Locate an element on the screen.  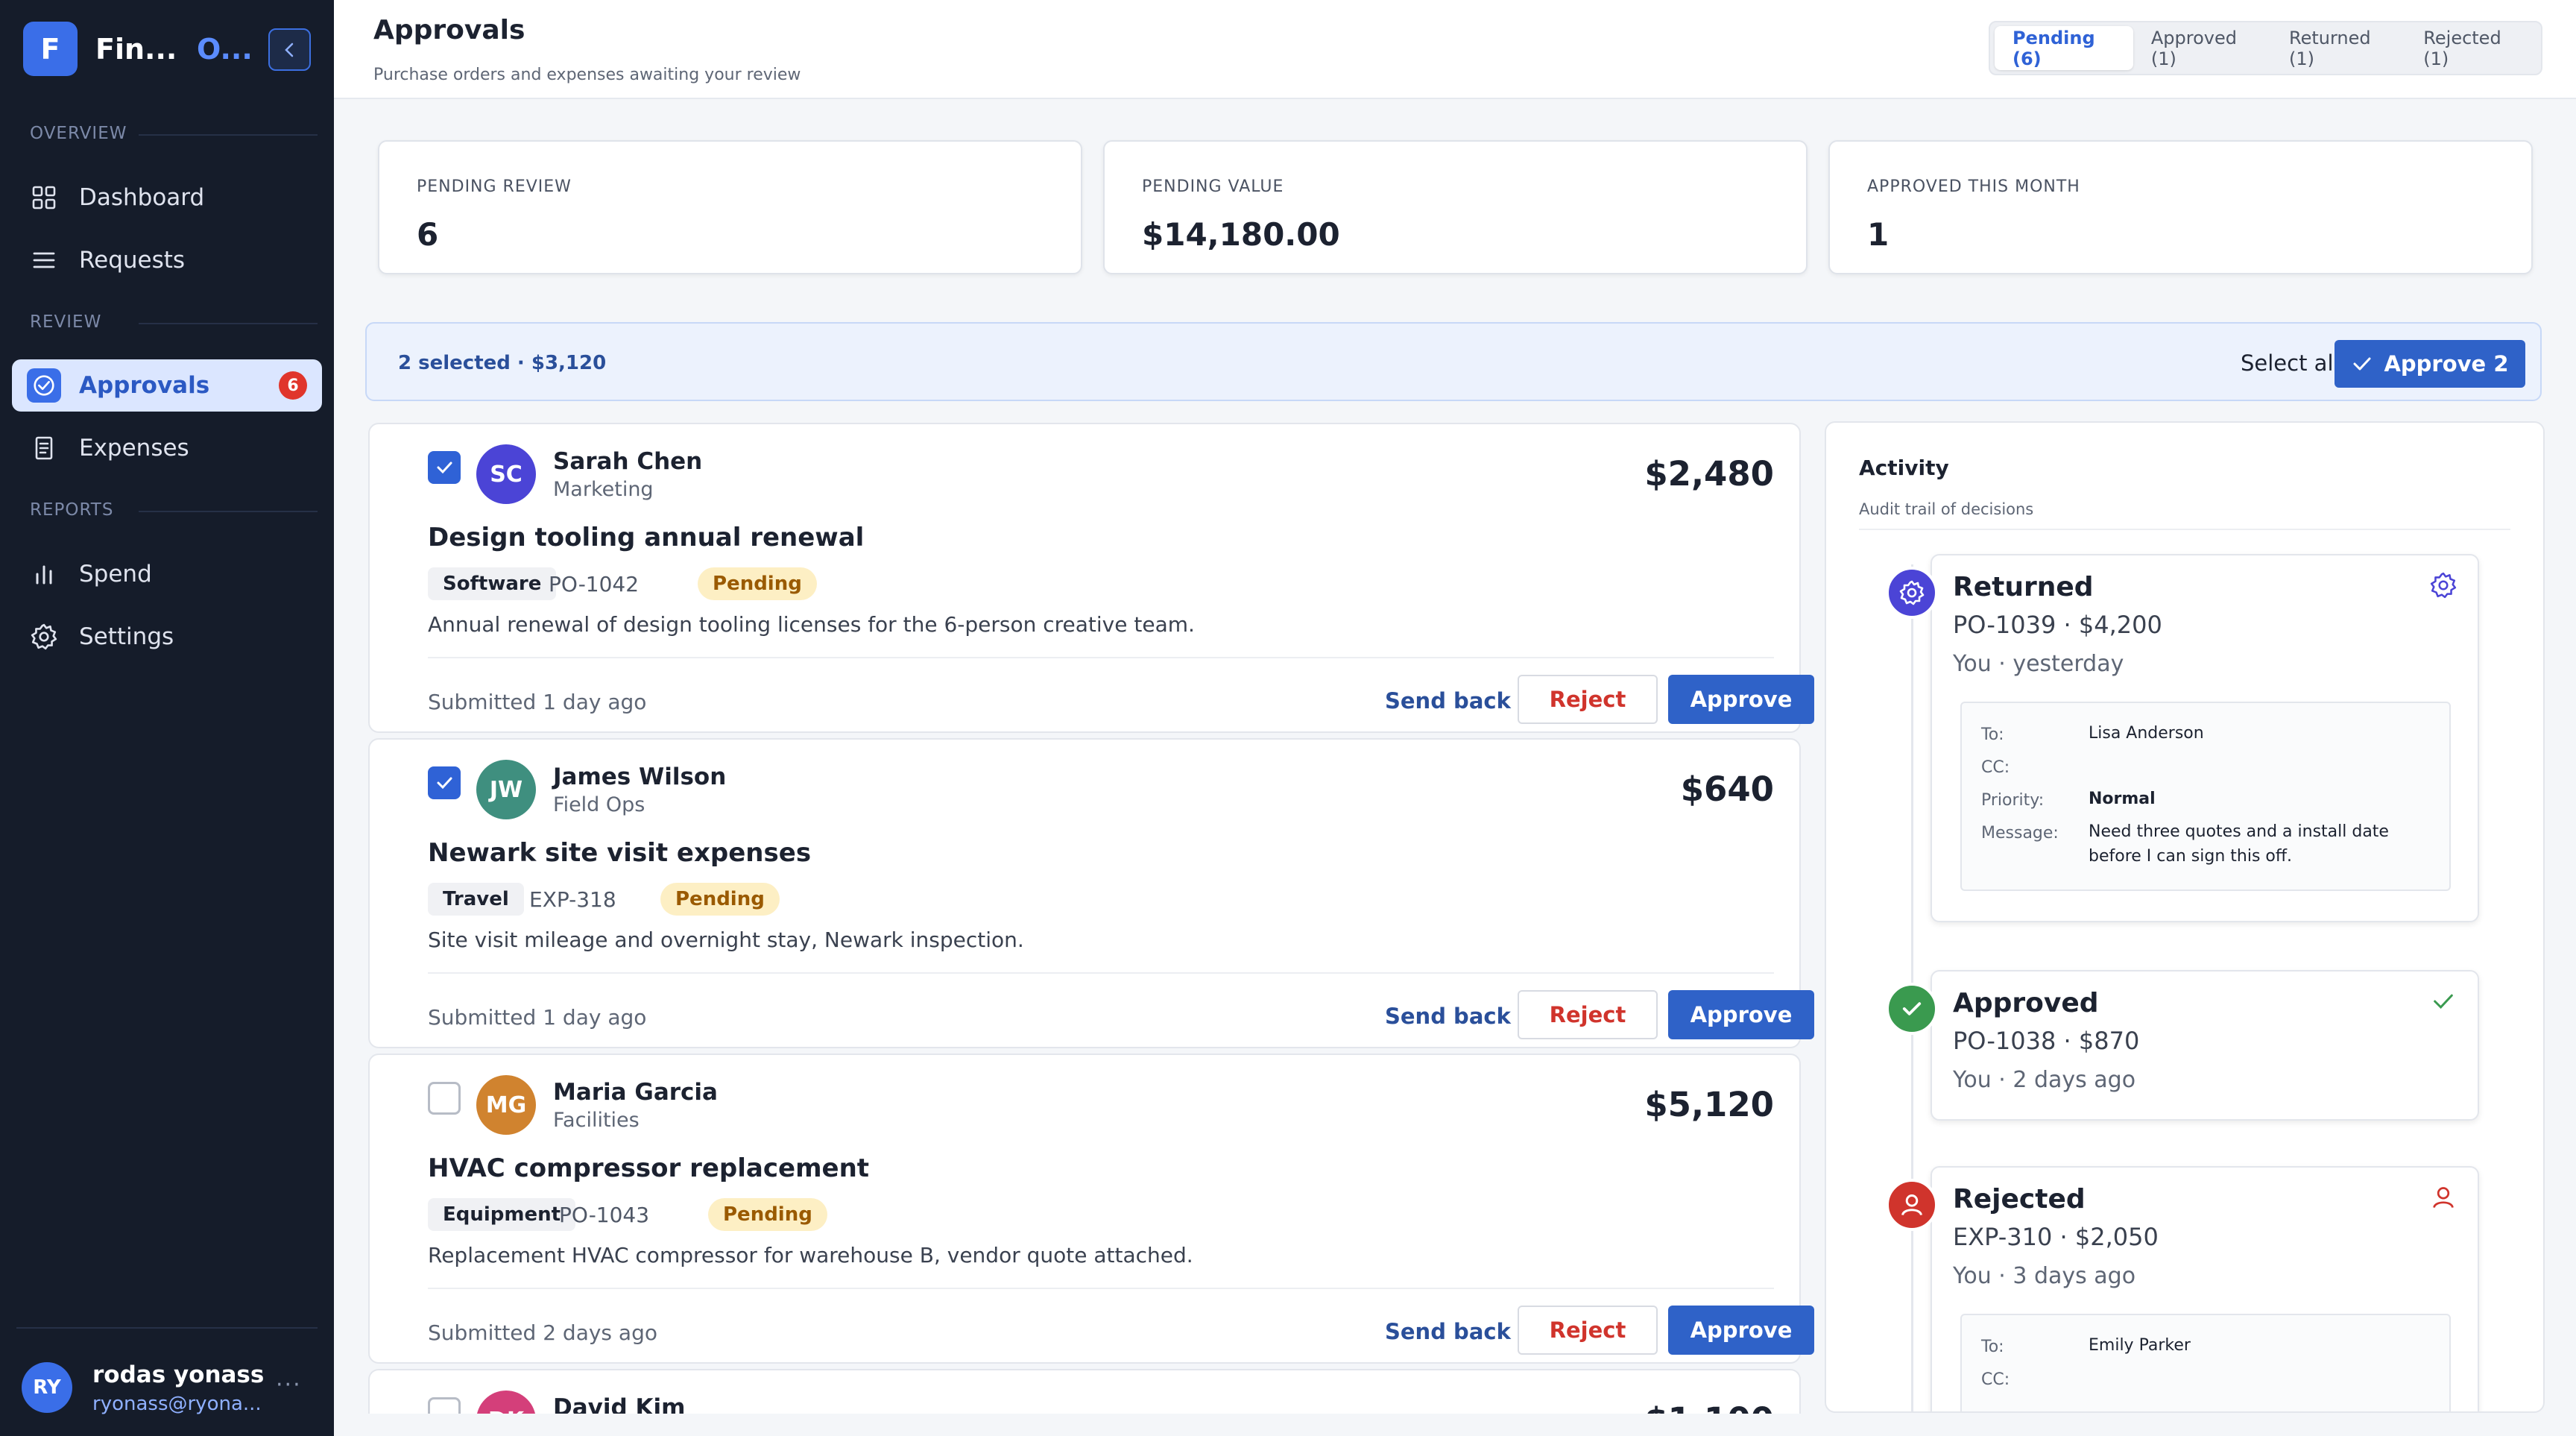
request-ref: PO-1043 is located at coordinates (604, 1215).